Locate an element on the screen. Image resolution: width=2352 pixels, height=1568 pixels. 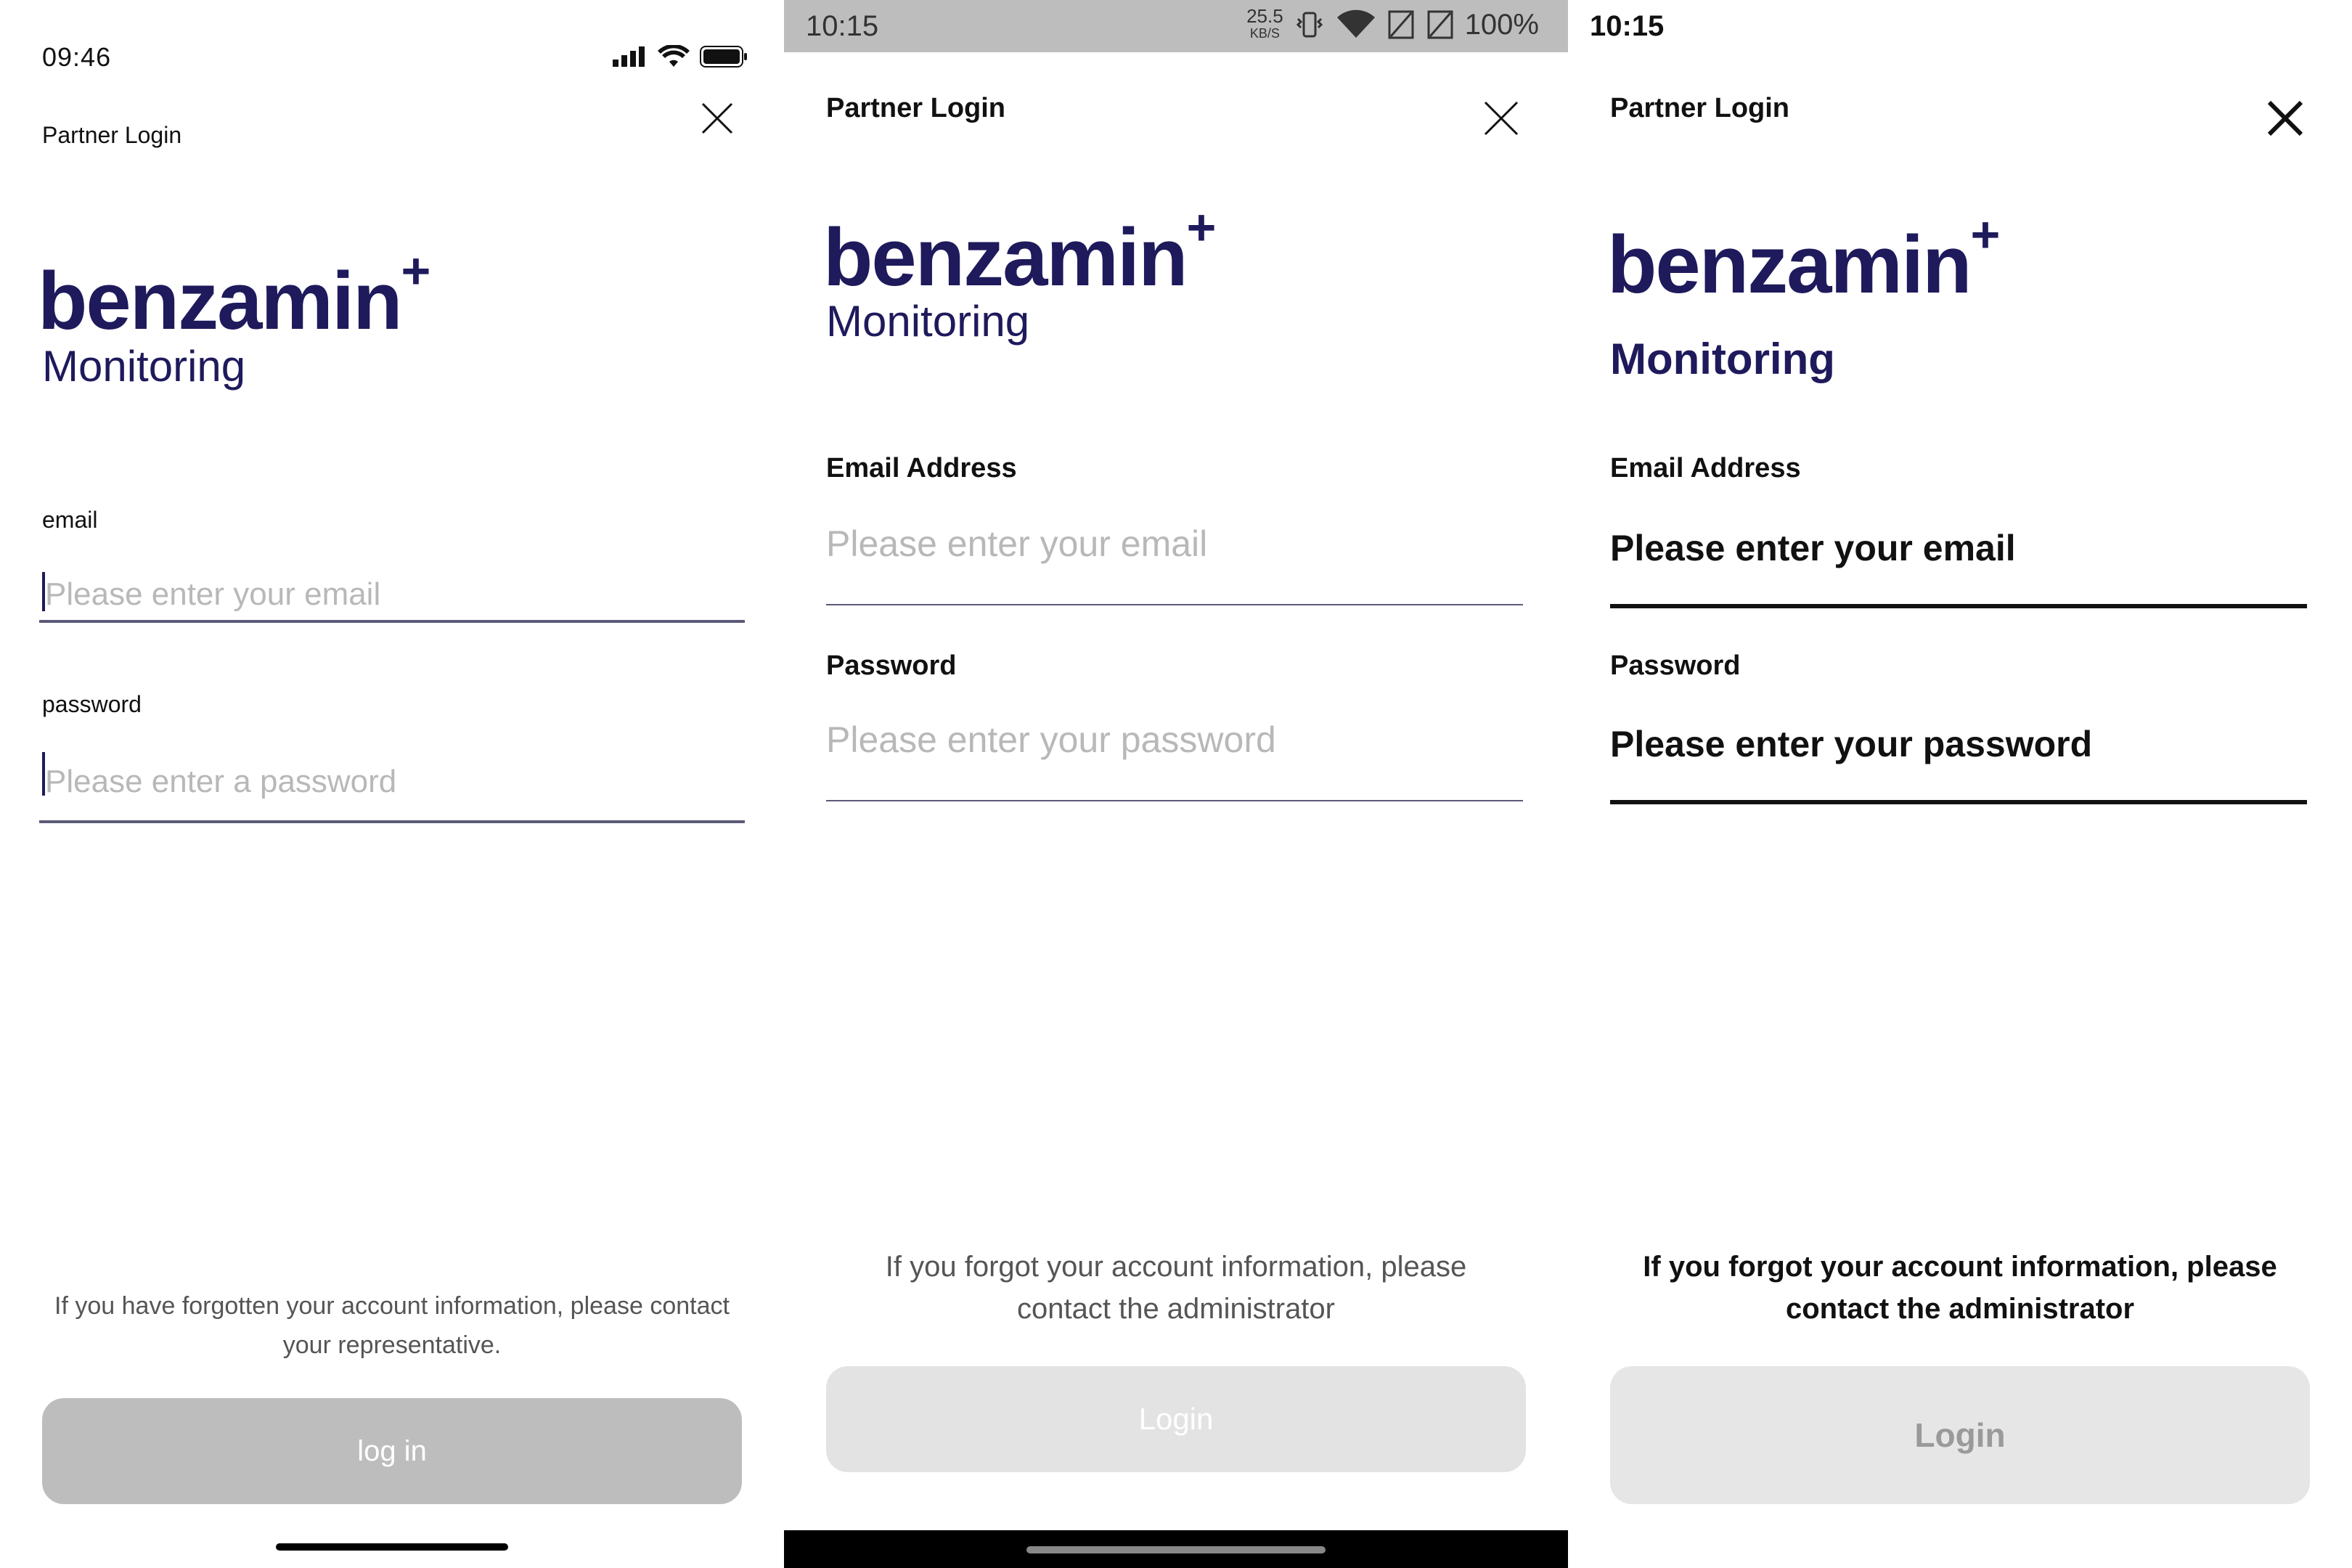
login-button: log in is located at coordinates (392, 1451).